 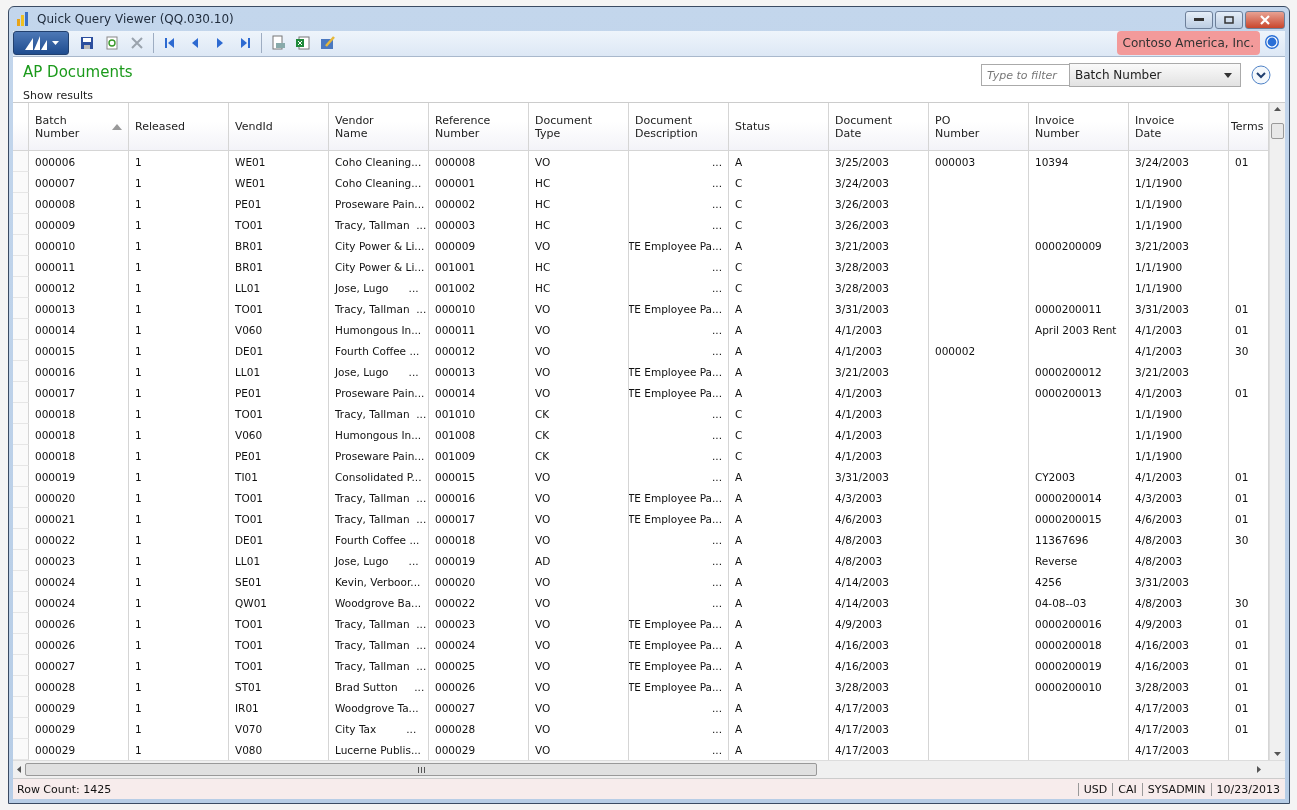 I want to click on column-header: VendId, so click(x=279, y=127).